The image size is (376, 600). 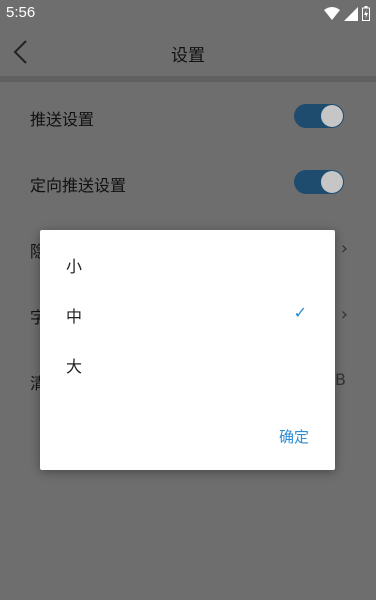 What do you see at coordinates (74, 316) in the screenshot?
I see `option-label: 中` at bounding box center [74, 316].